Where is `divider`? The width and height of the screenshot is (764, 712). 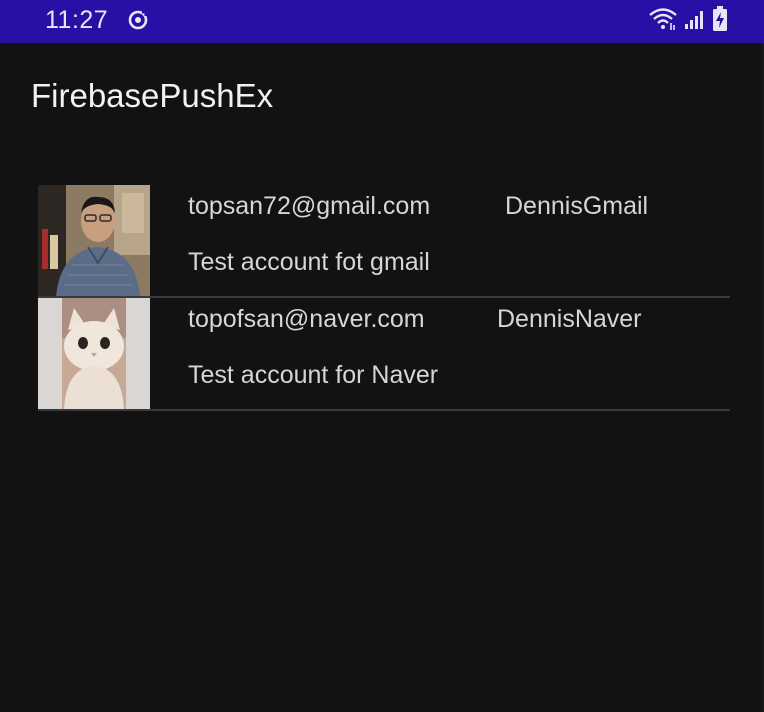 divider is located at coordinates (384, 410).